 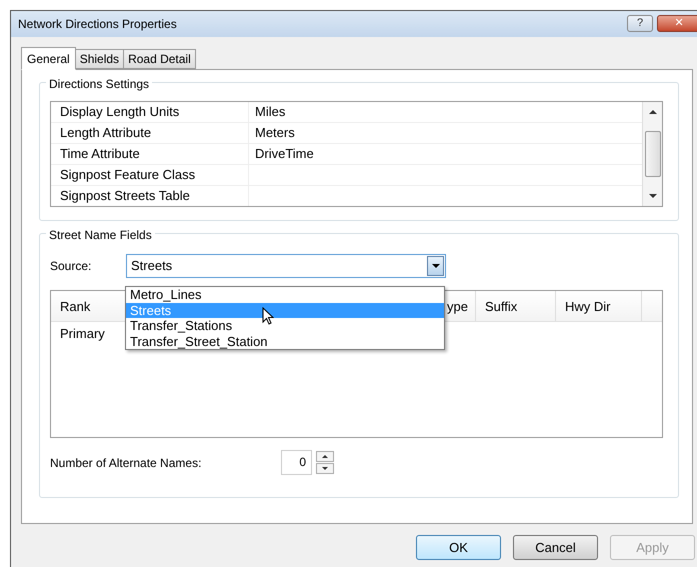 What do you see at coordinates (555, 547) in the screenshot?
I see `dialog-button: Cancel` at bounding box center [555, 547].